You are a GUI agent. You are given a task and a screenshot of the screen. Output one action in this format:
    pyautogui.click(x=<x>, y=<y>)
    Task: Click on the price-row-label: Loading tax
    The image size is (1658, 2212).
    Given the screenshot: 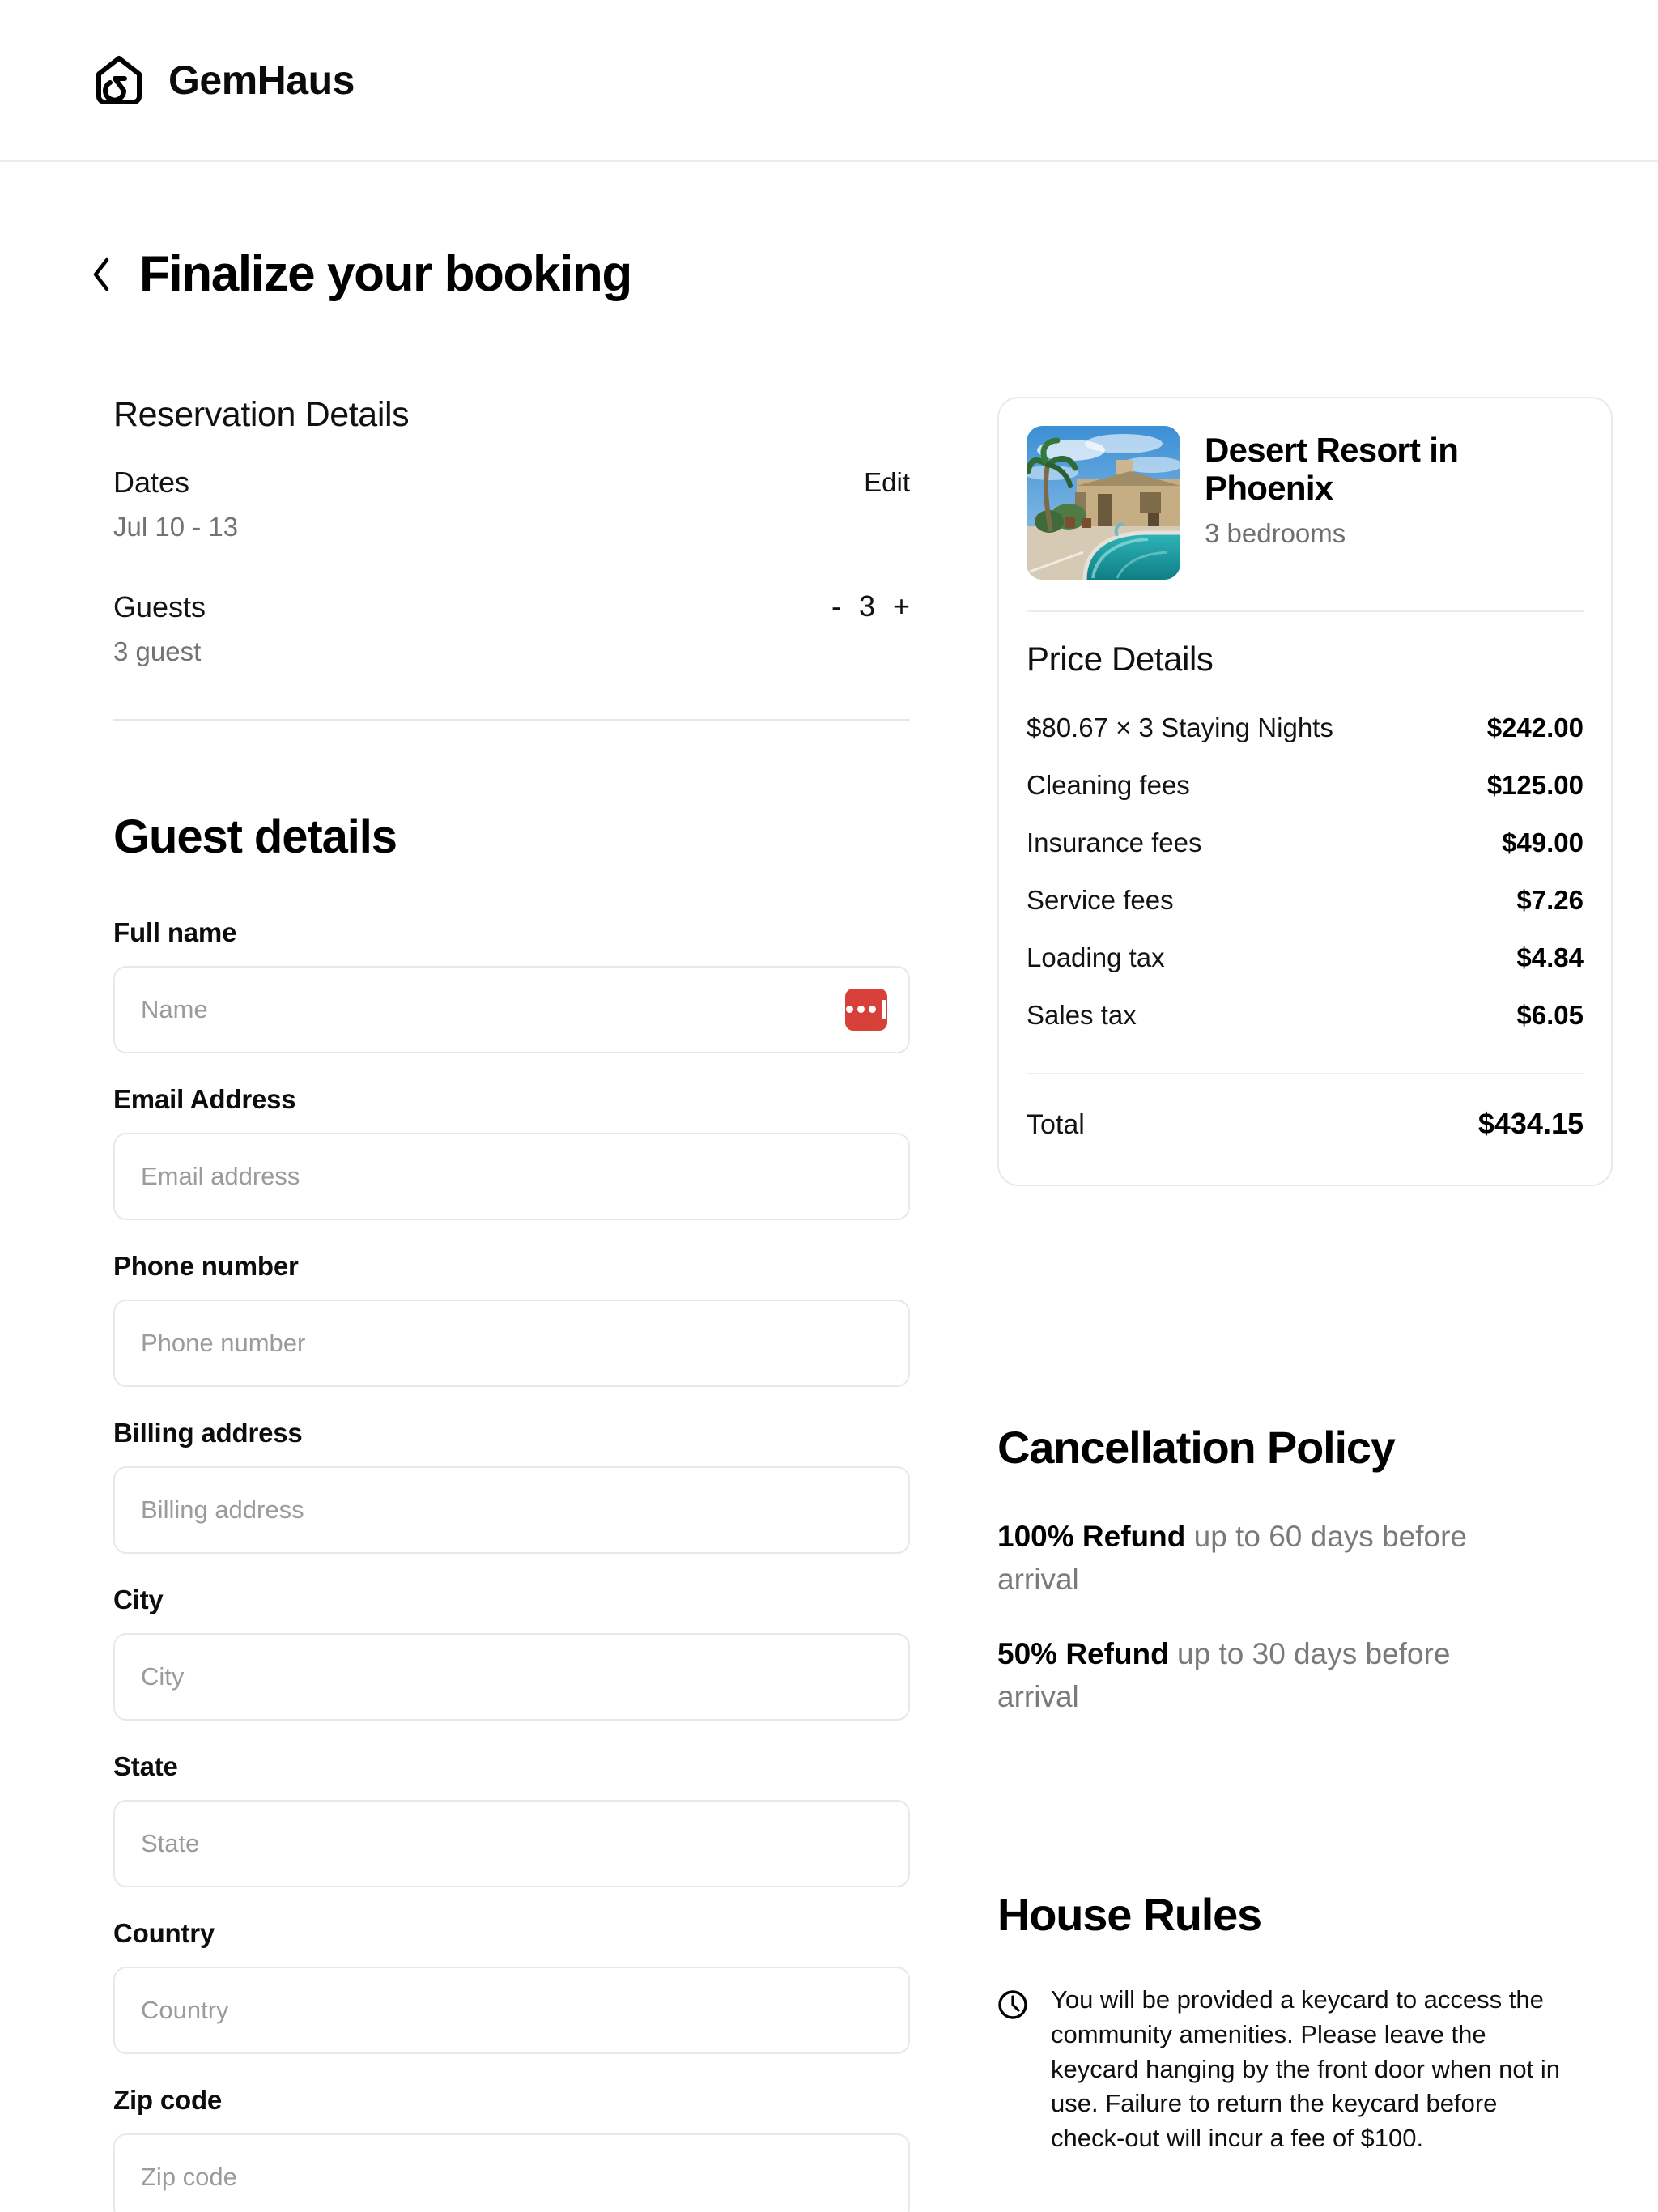 What is the action you would take?
    pyautogui.click(x=1096, y=957)
    